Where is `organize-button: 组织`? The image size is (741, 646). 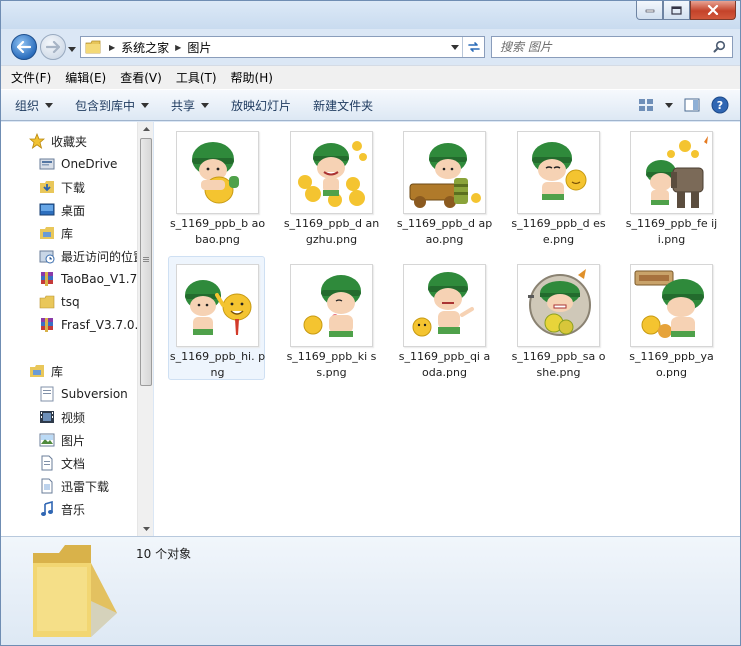
organize-button: 组织 is located at coordinates (34, 105).